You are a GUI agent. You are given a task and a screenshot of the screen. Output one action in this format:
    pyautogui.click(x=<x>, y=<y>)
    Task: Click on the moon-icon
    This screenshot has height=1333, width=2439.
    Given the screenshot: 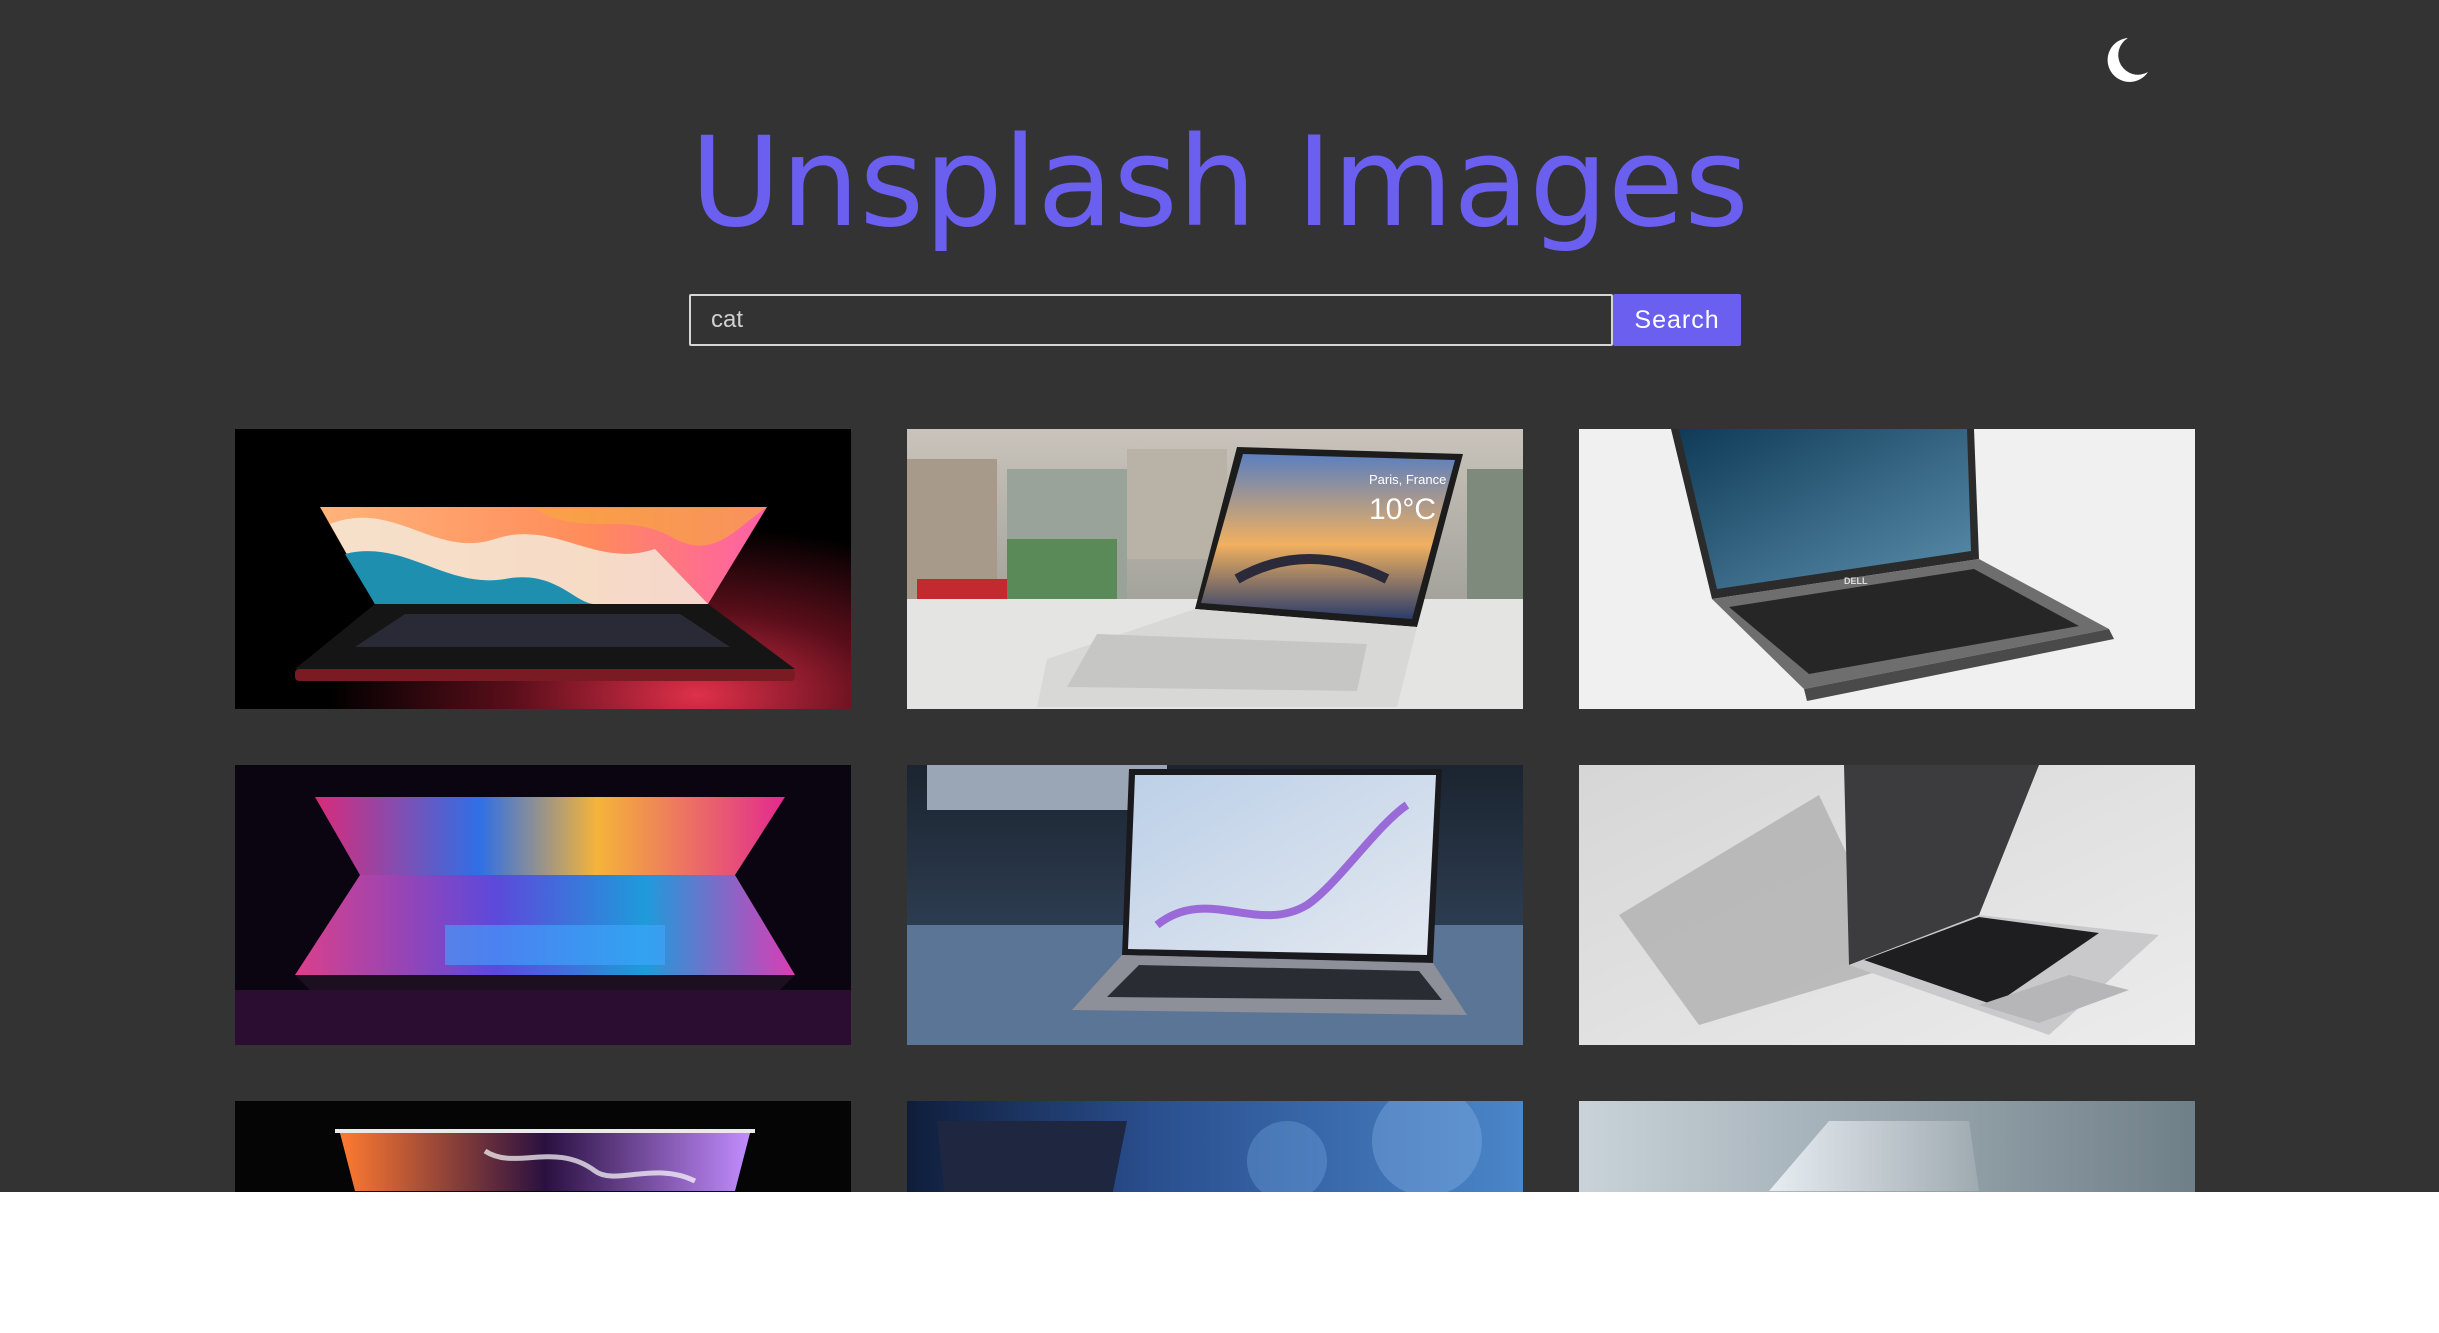 What is the action you would take?
    pyautogui.click(x=2127, y=60)
    